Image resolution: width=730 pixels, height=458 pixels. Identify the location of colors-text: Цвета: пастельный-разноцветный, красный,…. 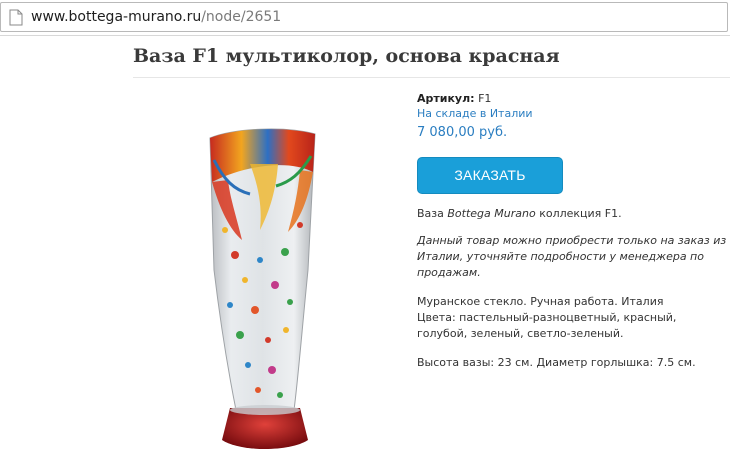
(547, 325).